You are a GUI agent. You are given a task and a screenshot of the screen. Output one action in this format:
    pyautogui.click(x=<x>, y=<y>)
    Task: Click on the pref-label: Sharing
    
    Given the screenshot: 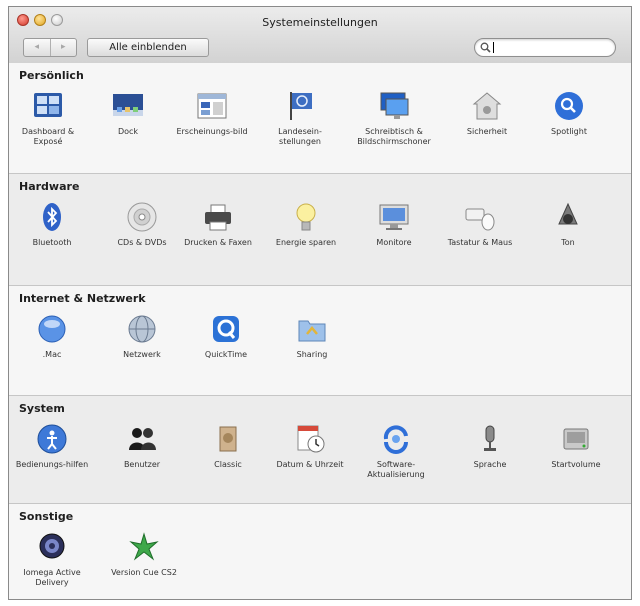 What is the action you would take?
    pyautogui.click(x=312, y=354)
    